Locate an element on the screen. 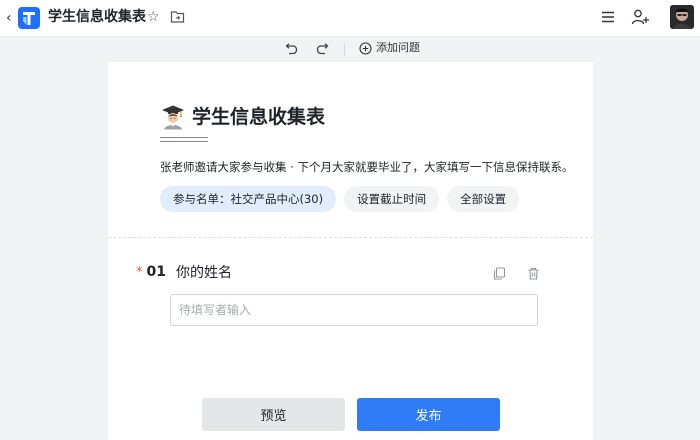 Image resolution: width=700 pixels, height=440 pixels. undo-icon is located at coordinates (291, 51).